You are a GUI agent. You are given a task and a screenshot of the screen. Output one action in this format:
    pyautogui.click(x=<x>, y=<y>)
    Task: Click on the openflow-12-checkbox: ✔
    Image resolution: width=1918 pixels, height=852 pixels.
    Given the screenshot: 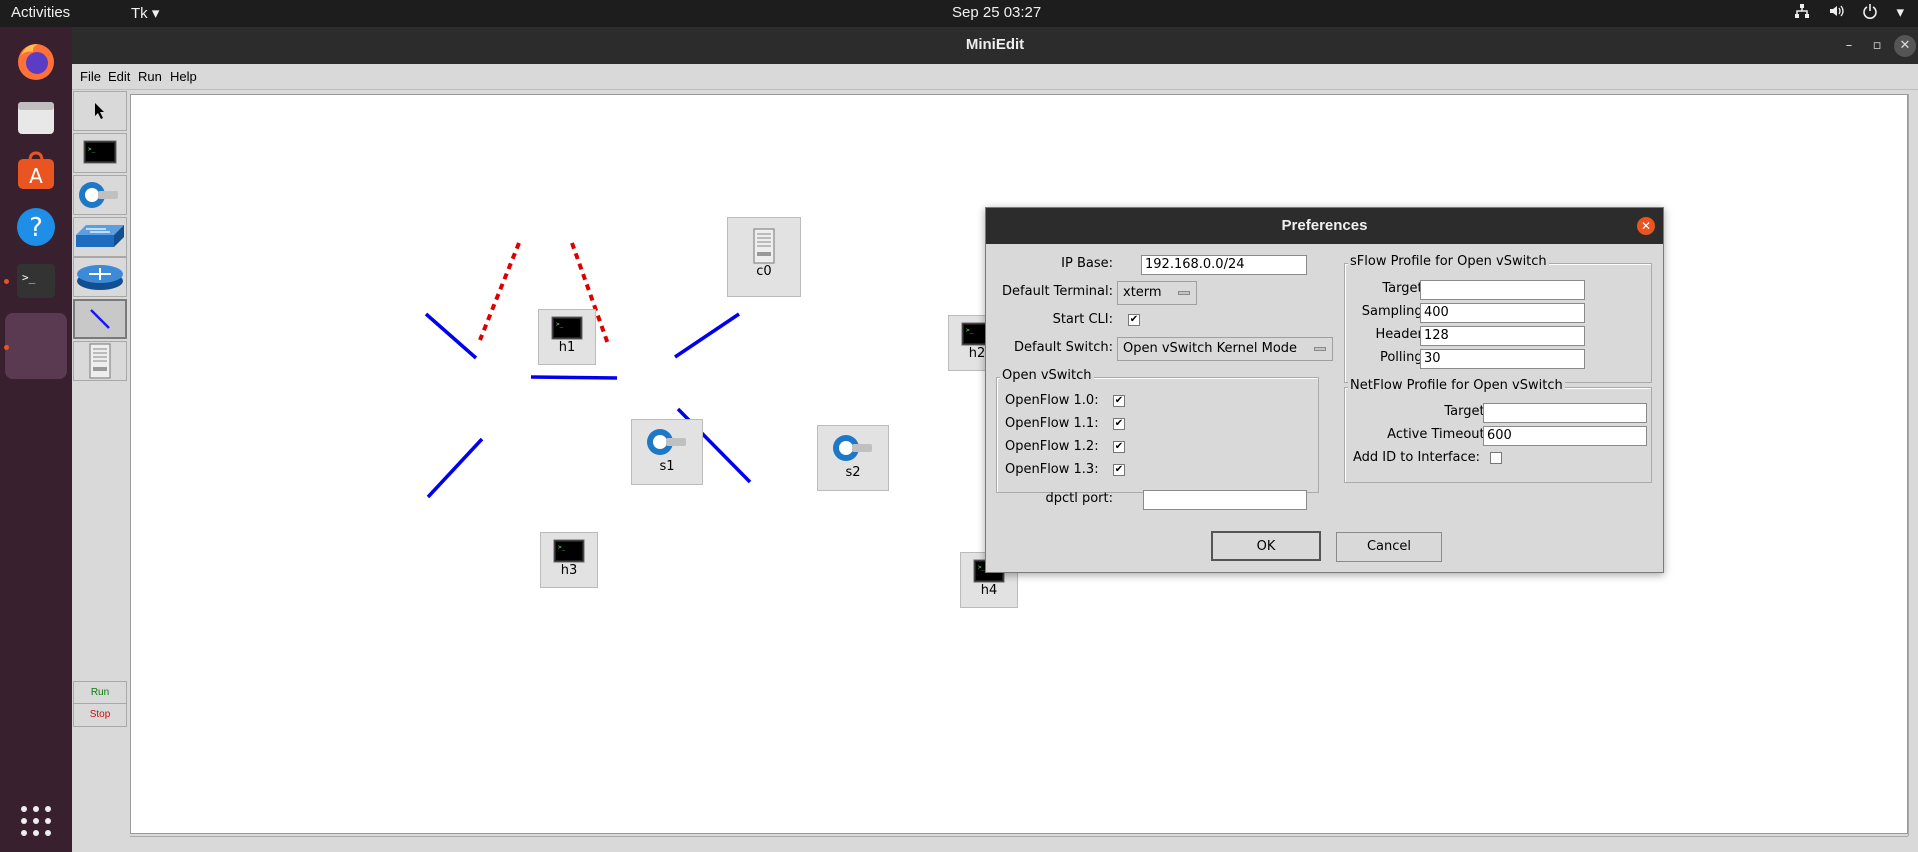 What is the action you would take?
    pyautogui.click(x=1119, y=447)
    